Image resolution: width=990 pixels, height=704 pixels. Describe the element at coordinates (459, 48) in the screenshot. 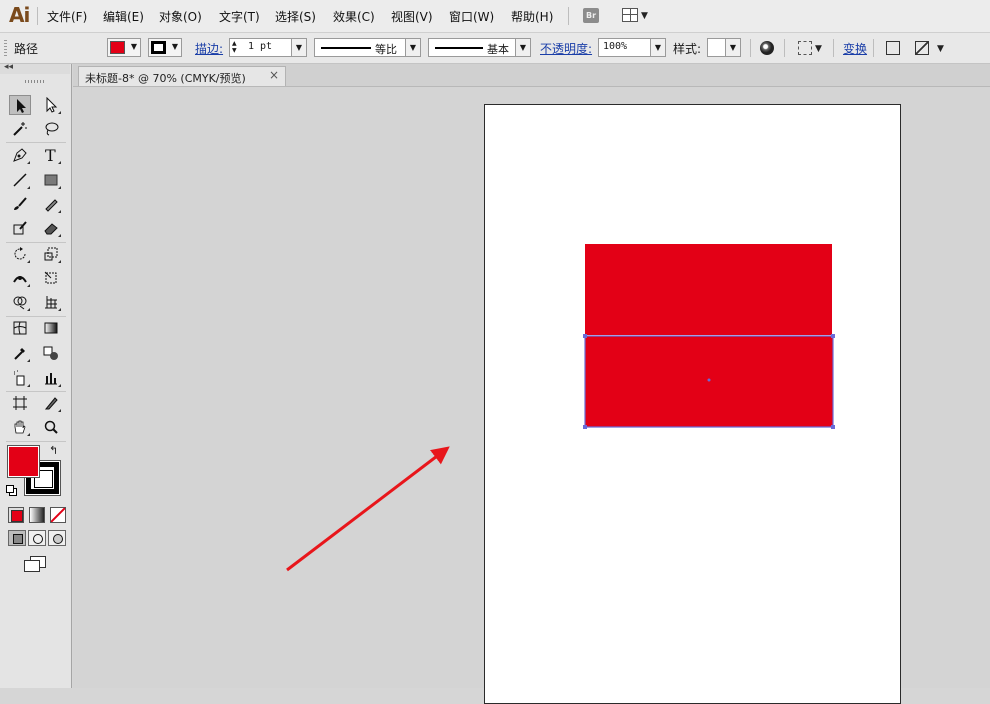

I see `brush-line-preview` at that location.